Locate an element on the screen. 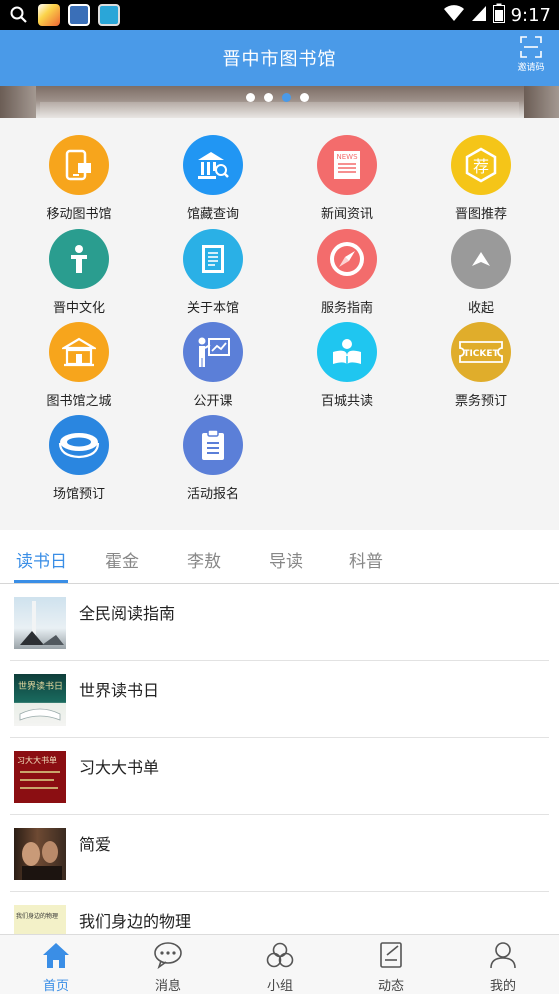 The height and width of the screenshot is (994, 559). nav-group: 小组 is located at coordinates (280, 967).